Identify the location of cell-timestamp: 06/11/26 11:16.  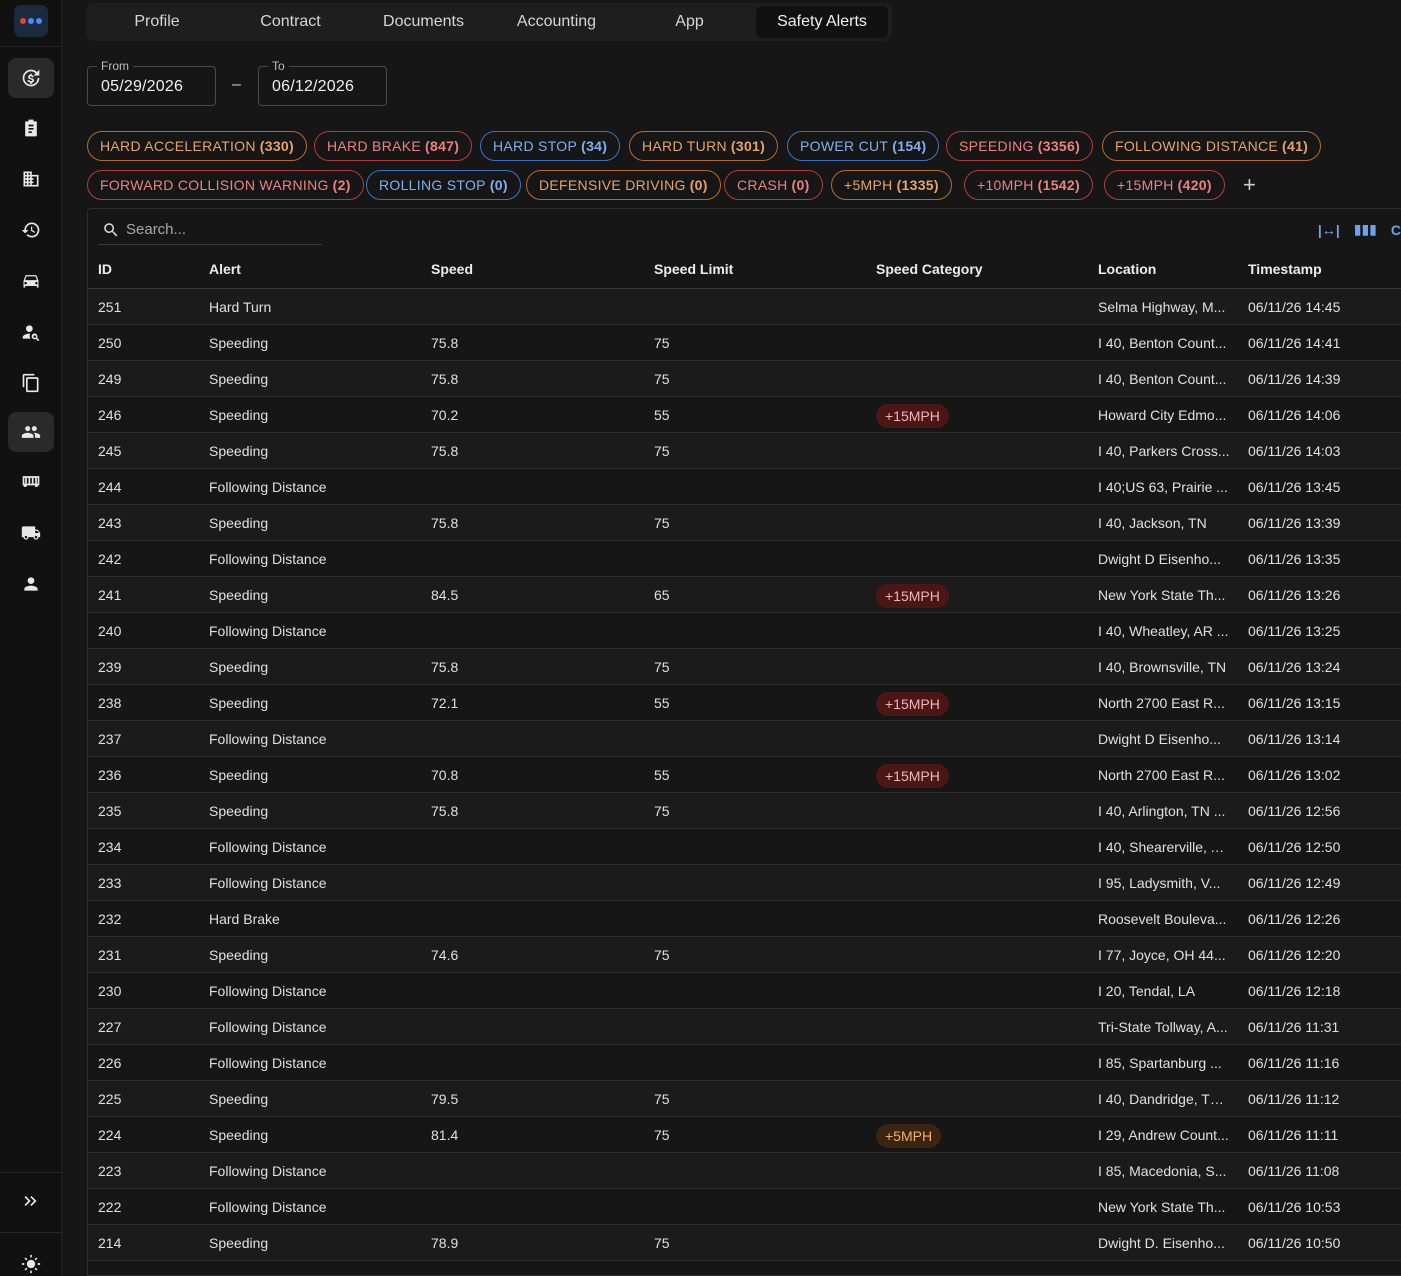
(1294, 1063).